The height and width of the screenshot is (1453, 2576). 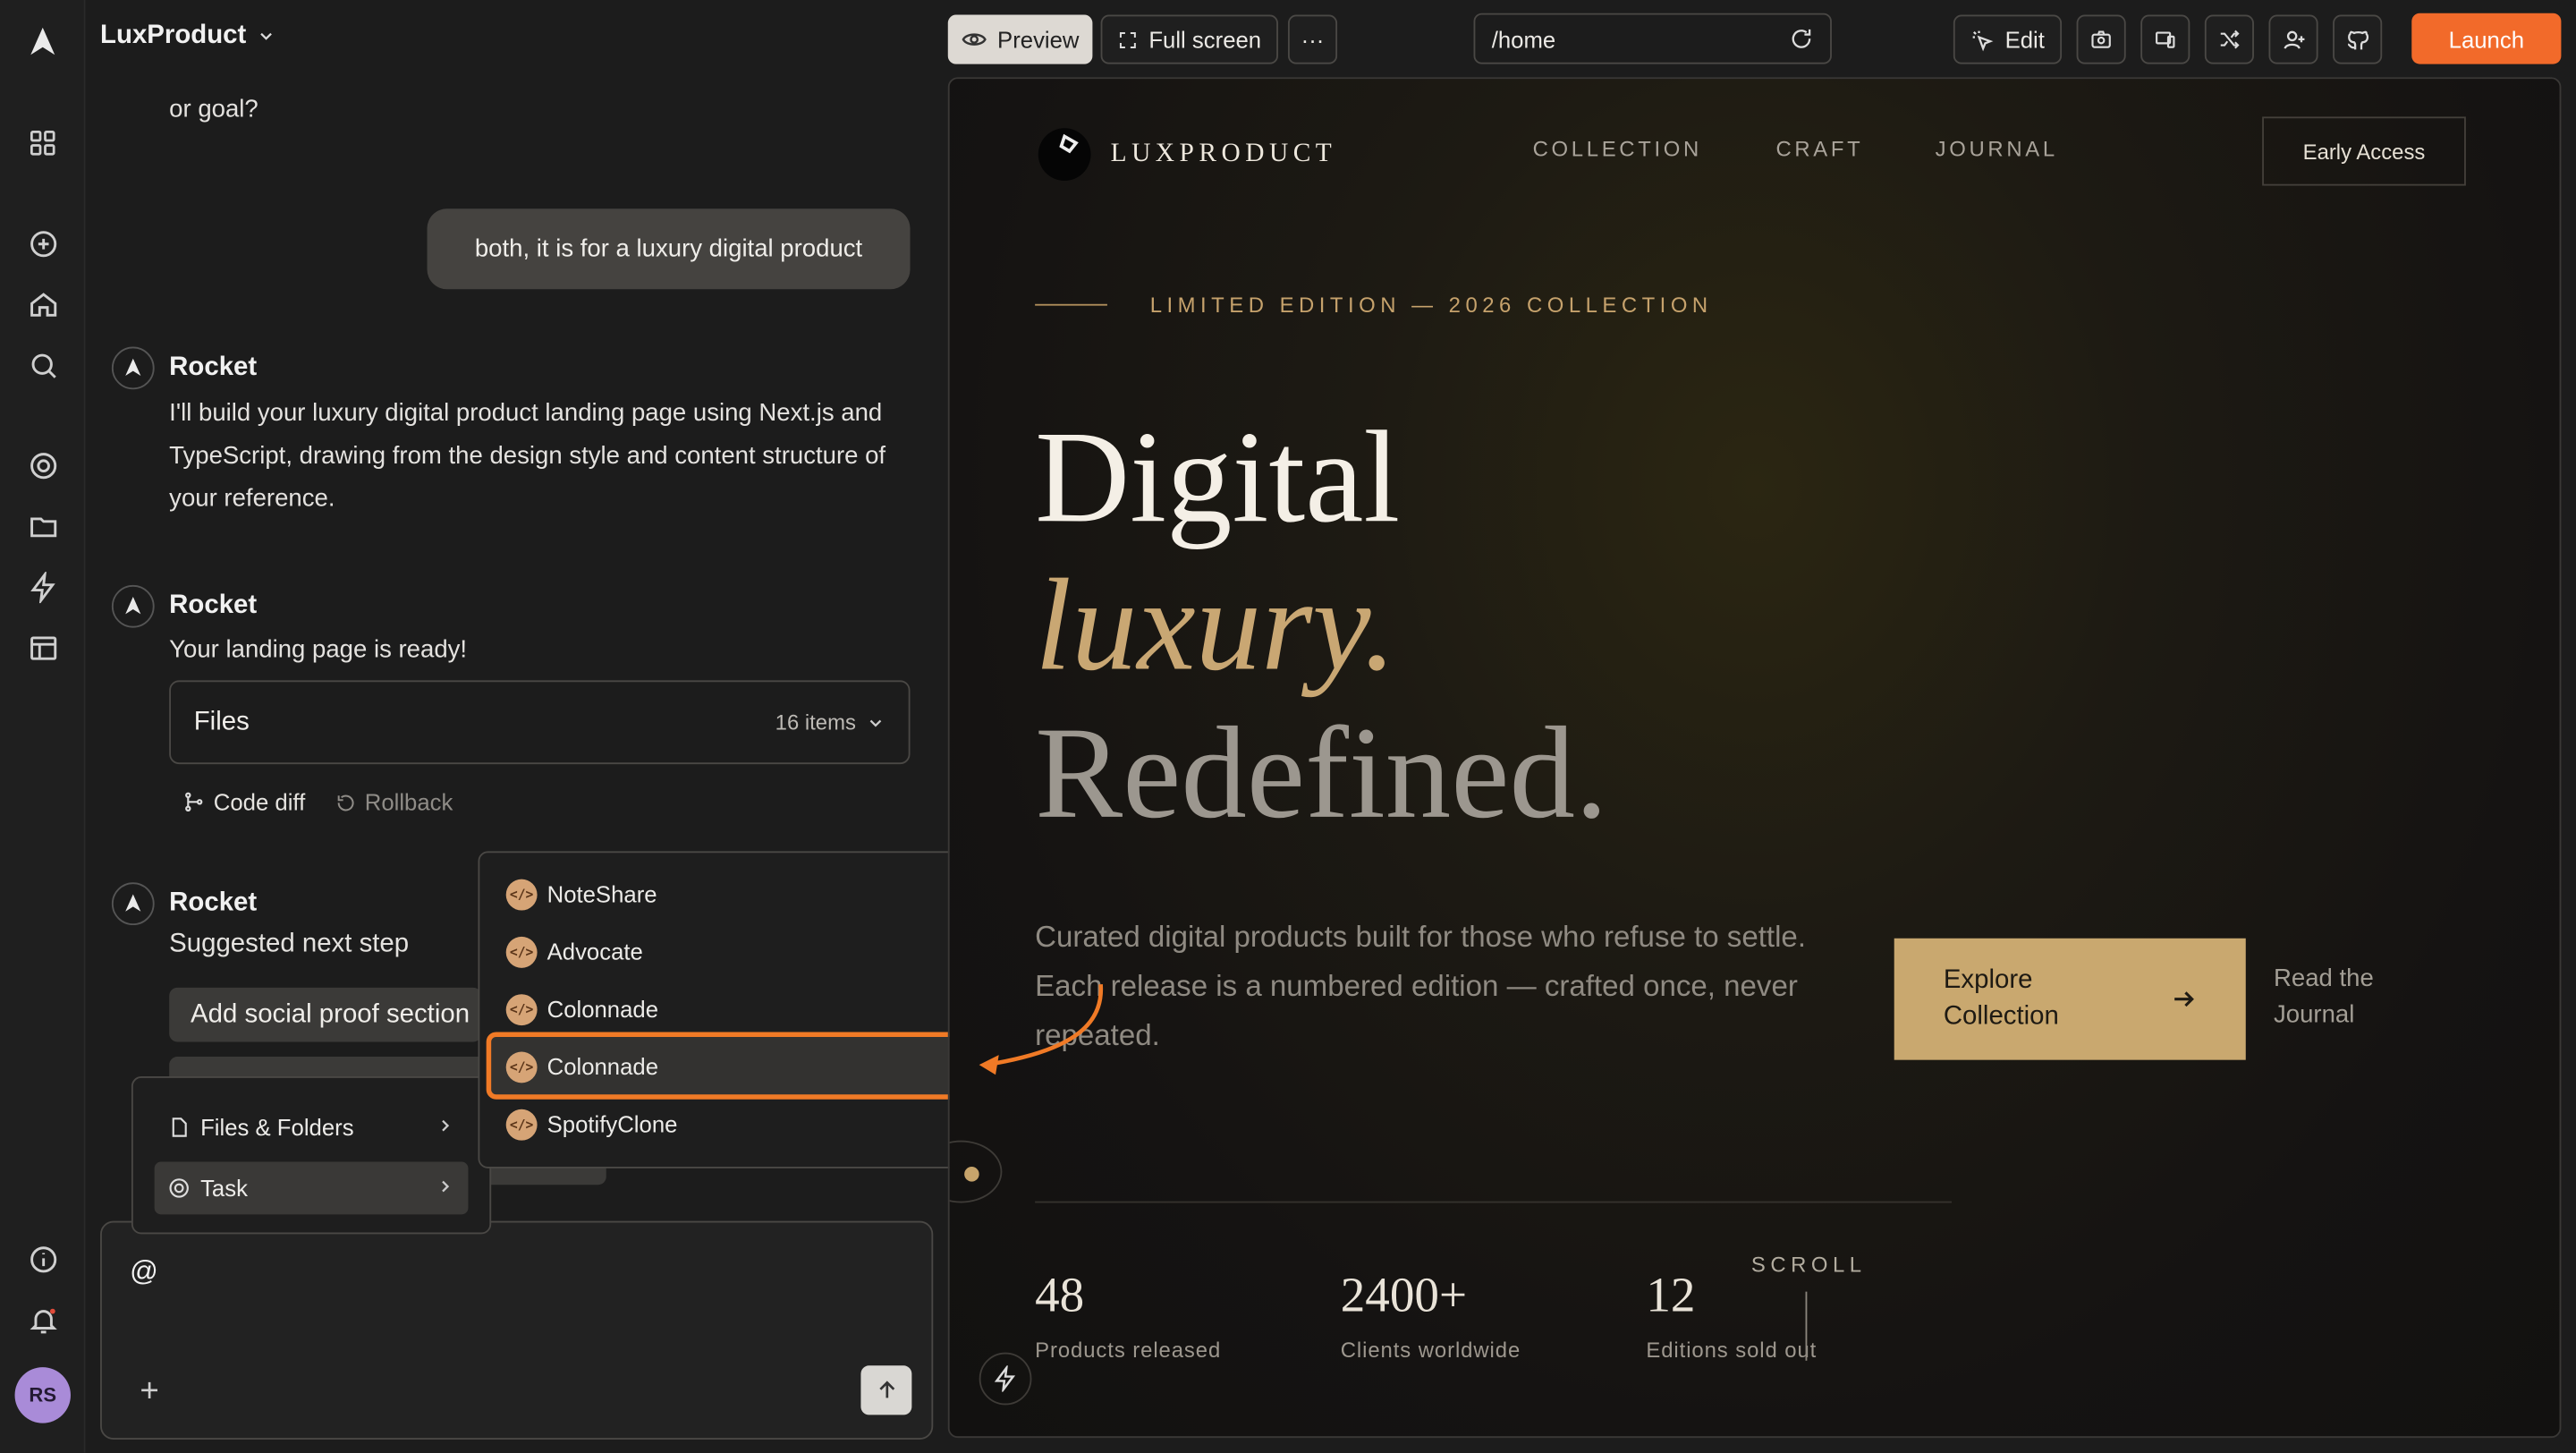 I want to click on annotation-arrow, so click(x=1041, y=1029).